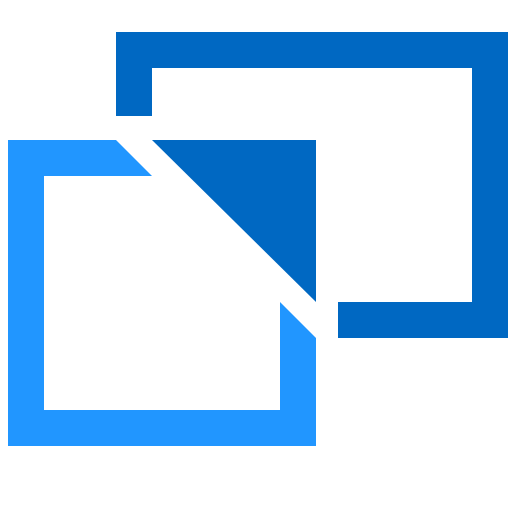 The image size is (512, 512). Describe the element at coordinates (234, 221) in the screenshot. I see `diagonal-arrow-icon` at that location.